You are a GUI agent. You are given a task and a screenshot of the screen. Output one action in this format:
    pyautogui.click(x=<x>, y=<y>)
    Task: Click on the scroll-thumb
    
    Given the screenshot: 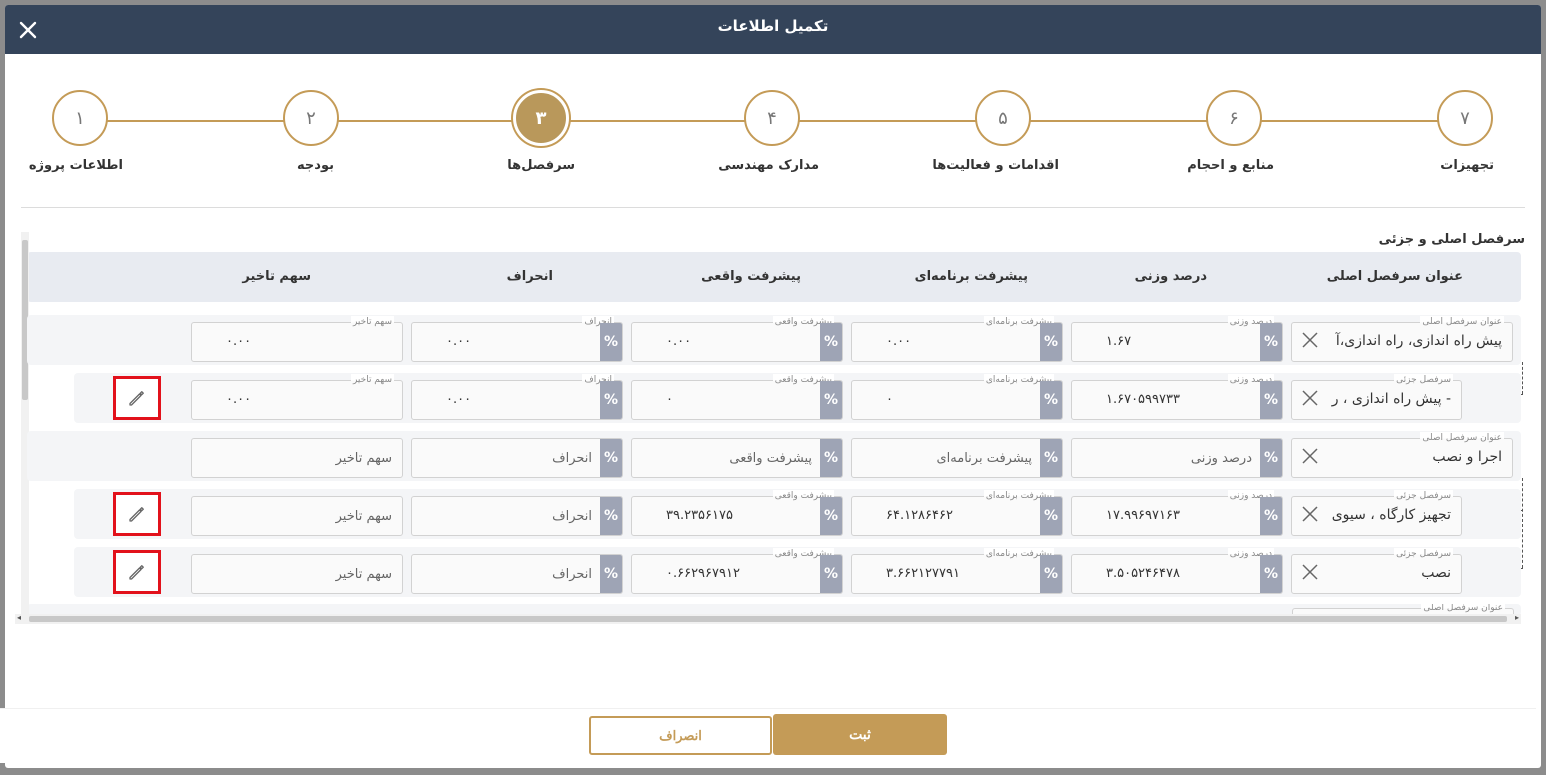 What is the action you would take?
    pyautogui.click(x=768, y=619)
    